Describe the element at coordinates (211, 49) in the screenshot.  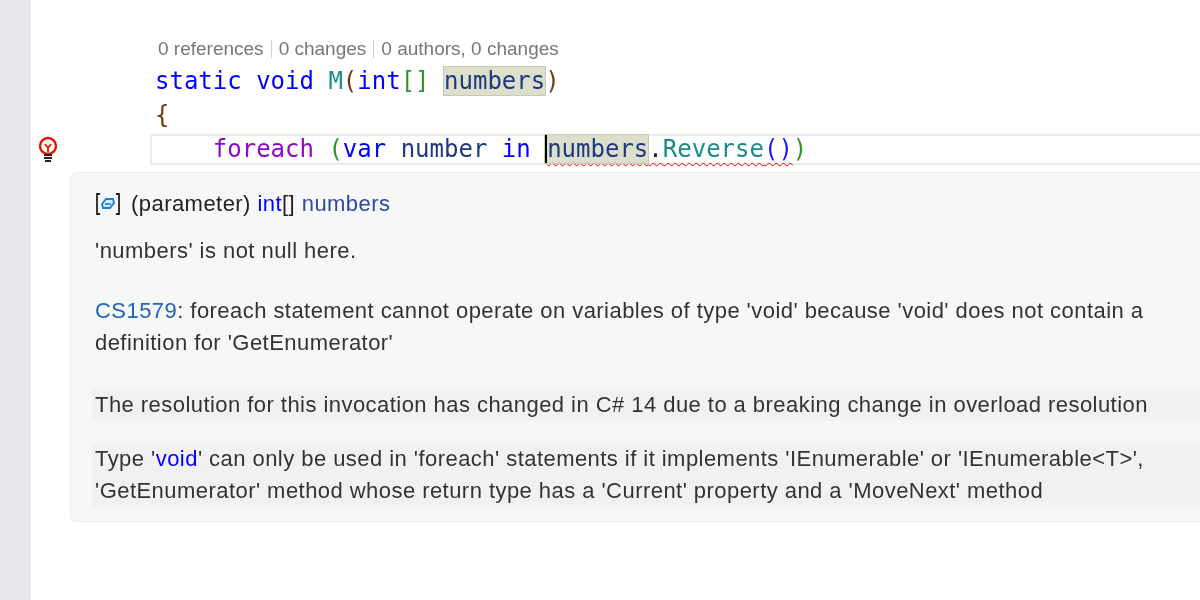
I see `codelens-link: 0 references` at that location.